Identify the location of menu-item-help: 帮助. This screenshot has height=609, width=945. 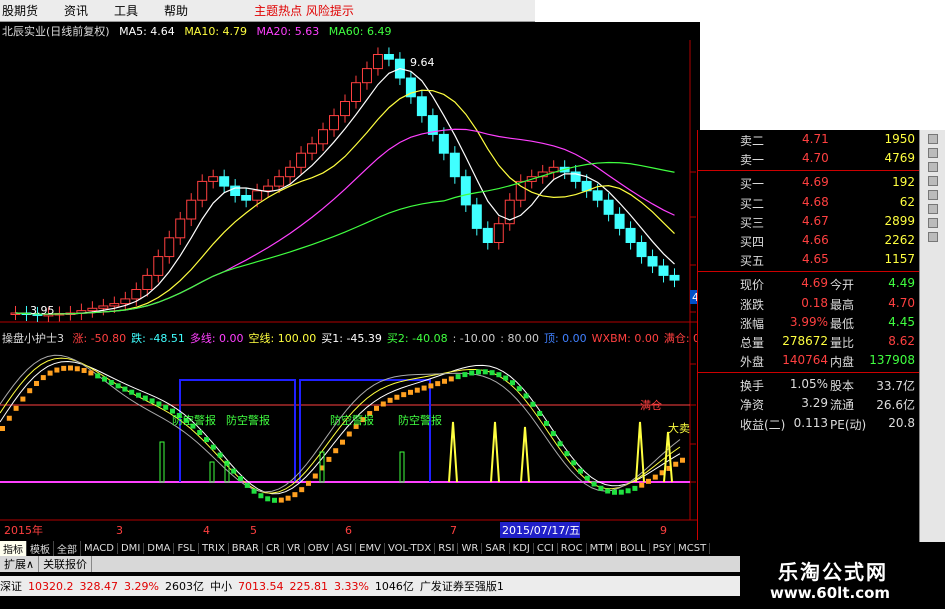
(176, 10).